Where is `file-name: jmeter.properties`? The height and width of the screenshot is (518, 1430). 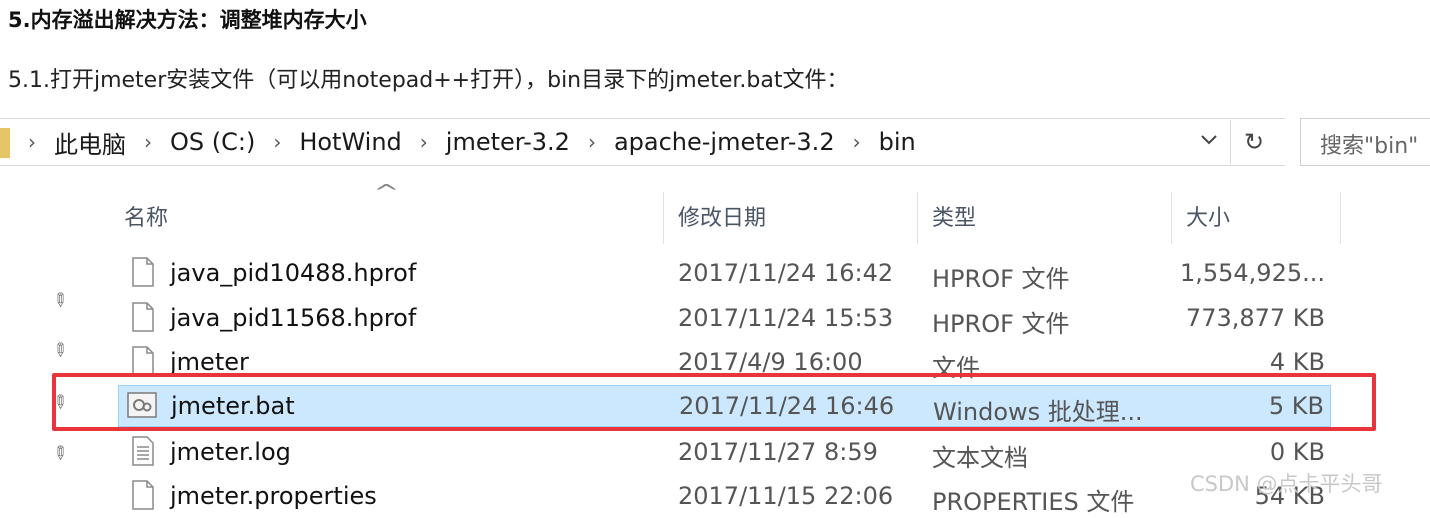 file-name: jmeter.properties is located at coordinates (273, 496).